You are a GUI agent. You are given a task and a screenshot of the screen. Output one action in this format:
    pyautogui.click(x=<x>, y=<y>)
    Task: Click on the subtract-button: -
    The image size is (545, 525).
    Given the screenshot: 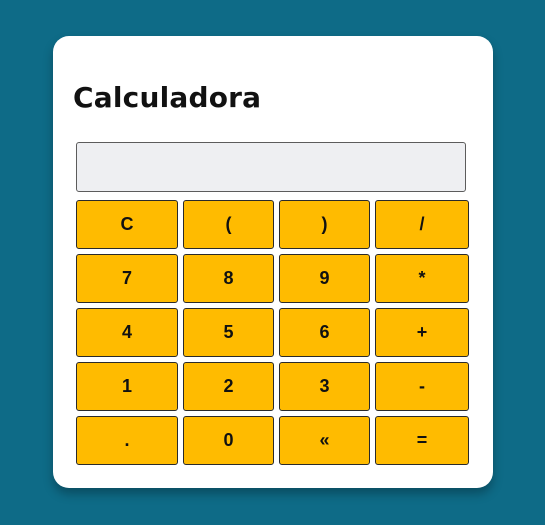 What is the action you would take?
    pyautogui.click(x=422, y=386)
    